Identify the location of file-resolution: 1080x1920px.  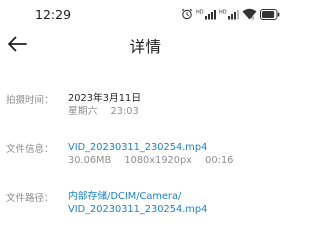
(158, 160).